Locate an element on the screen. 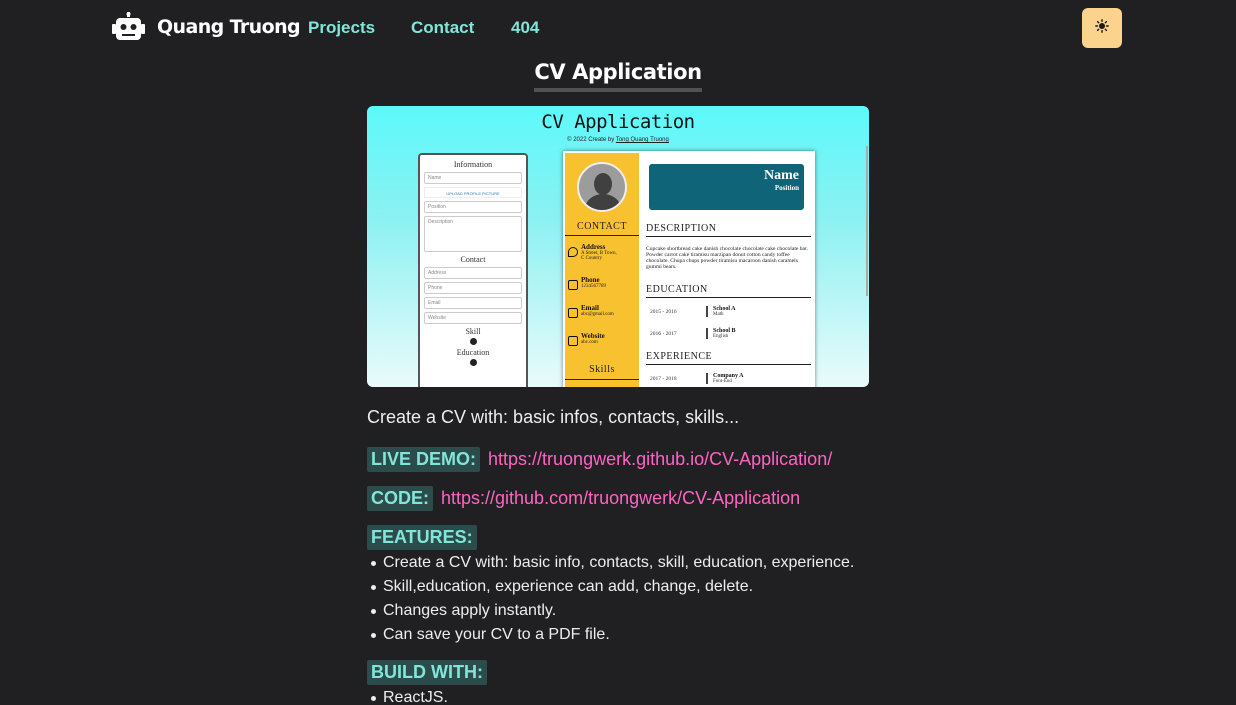 This screenshot has height=705, width=1236. live-demo-label: LIVE DEMO: is located at coordinates (424, 459).